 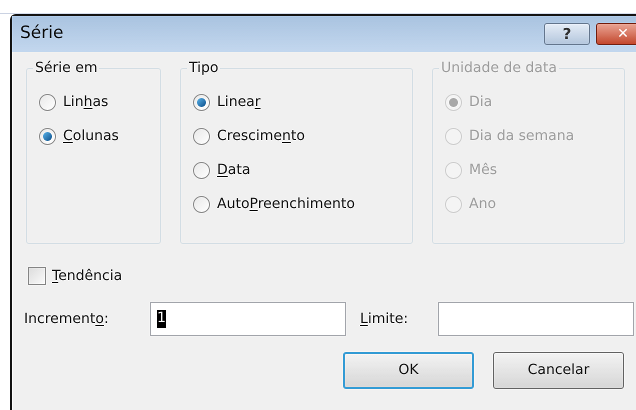 What do you see at coordinates (85, 102) in the screenshot?
I see `radio-label: Linhas` at bounding box center [85, 102].